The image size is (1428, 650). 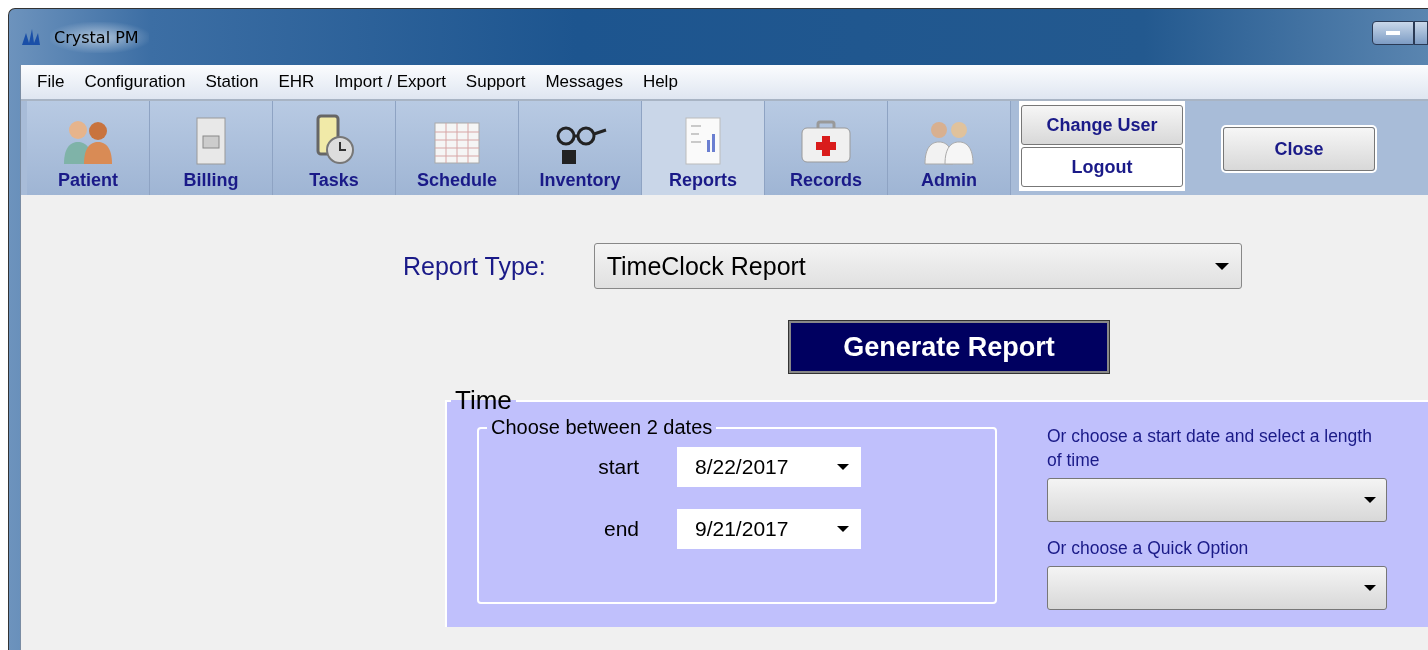 What do you see at coordinates (580, 148) in the screenshot?
I see `toolbar-button: Inventory` at bounding box center [580, 148].